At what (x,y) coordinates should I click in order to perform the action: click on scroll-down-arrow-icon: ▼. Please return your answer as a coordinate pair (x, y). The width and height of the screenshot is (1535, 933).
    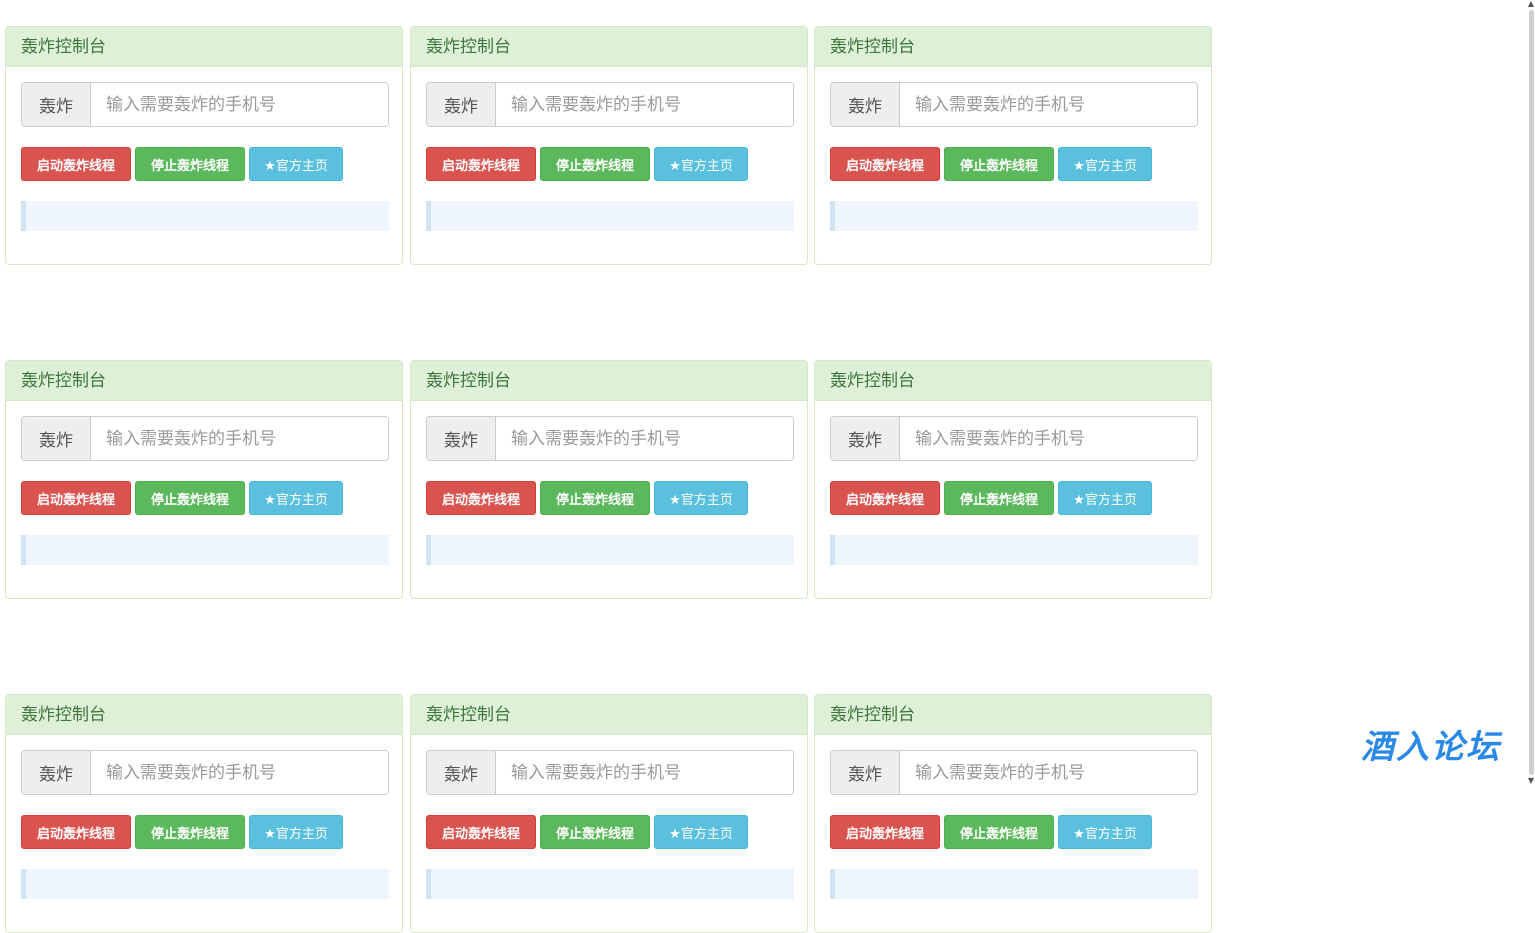
    Looking at the image, I should click on (1531, 781).